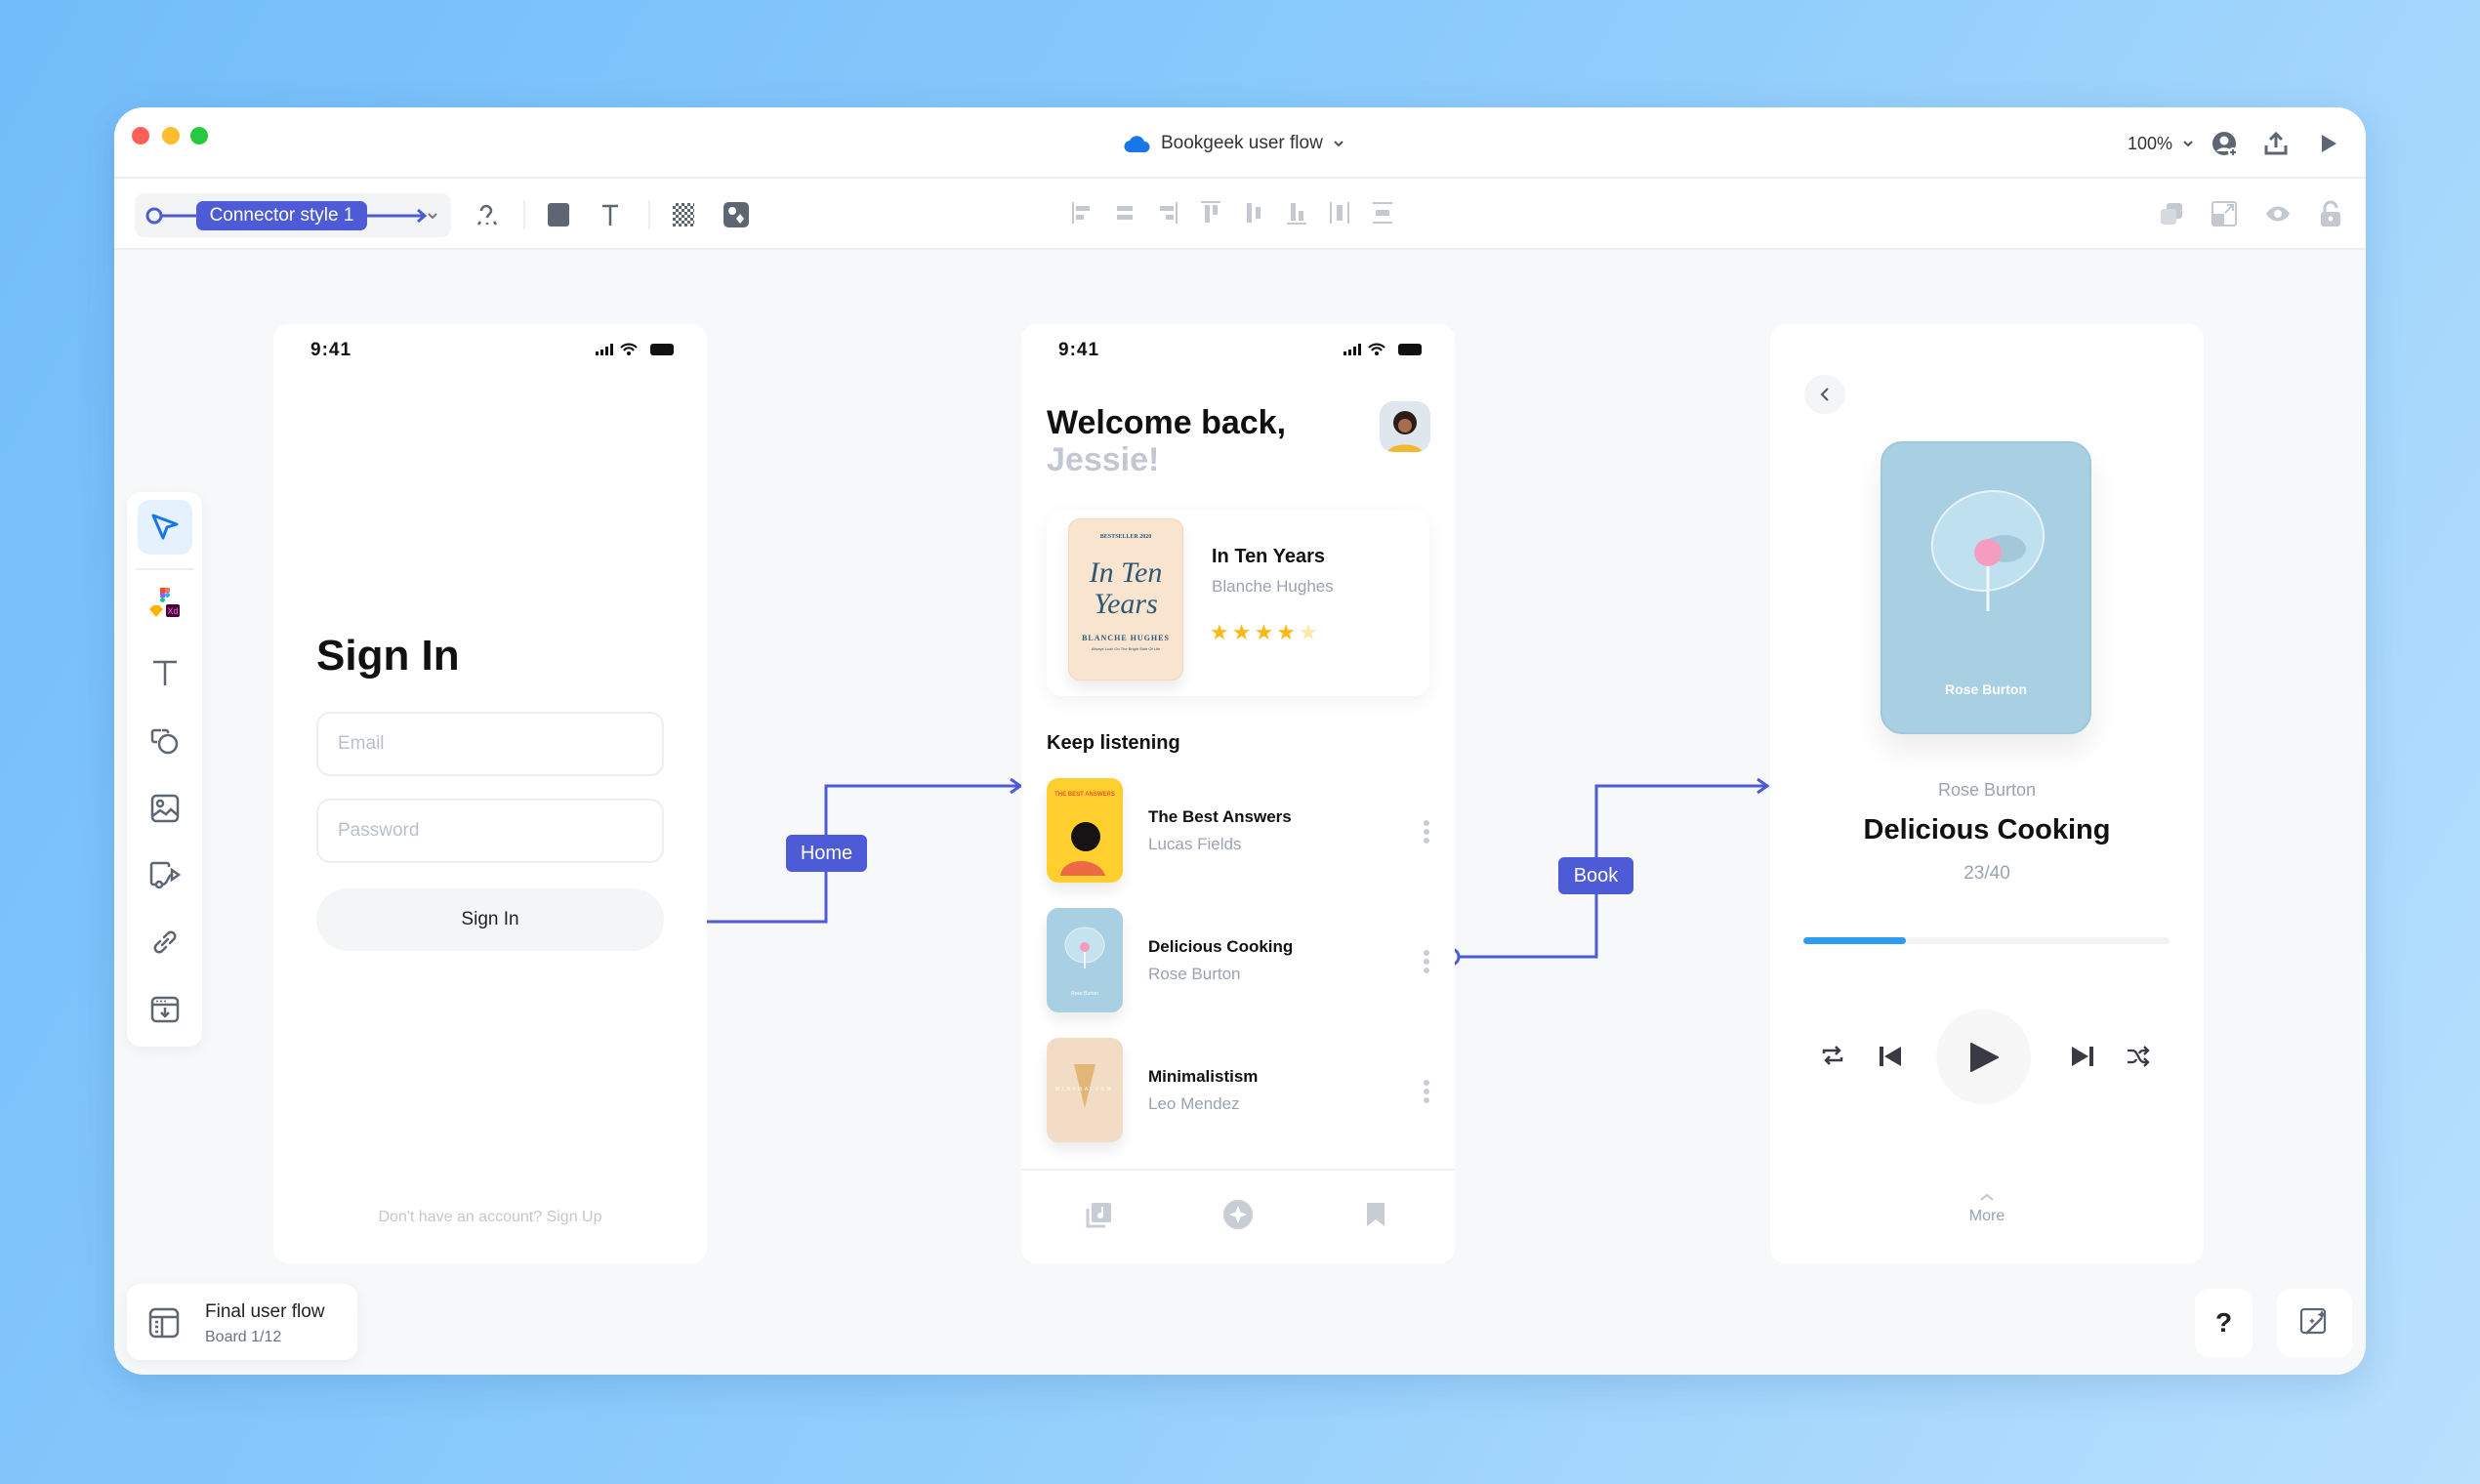 This screenshot has height=1484, width=2480. Describe the element at coordinates (1987, 1197) in the screenshot. I see `chevron-up-icon` at that location.